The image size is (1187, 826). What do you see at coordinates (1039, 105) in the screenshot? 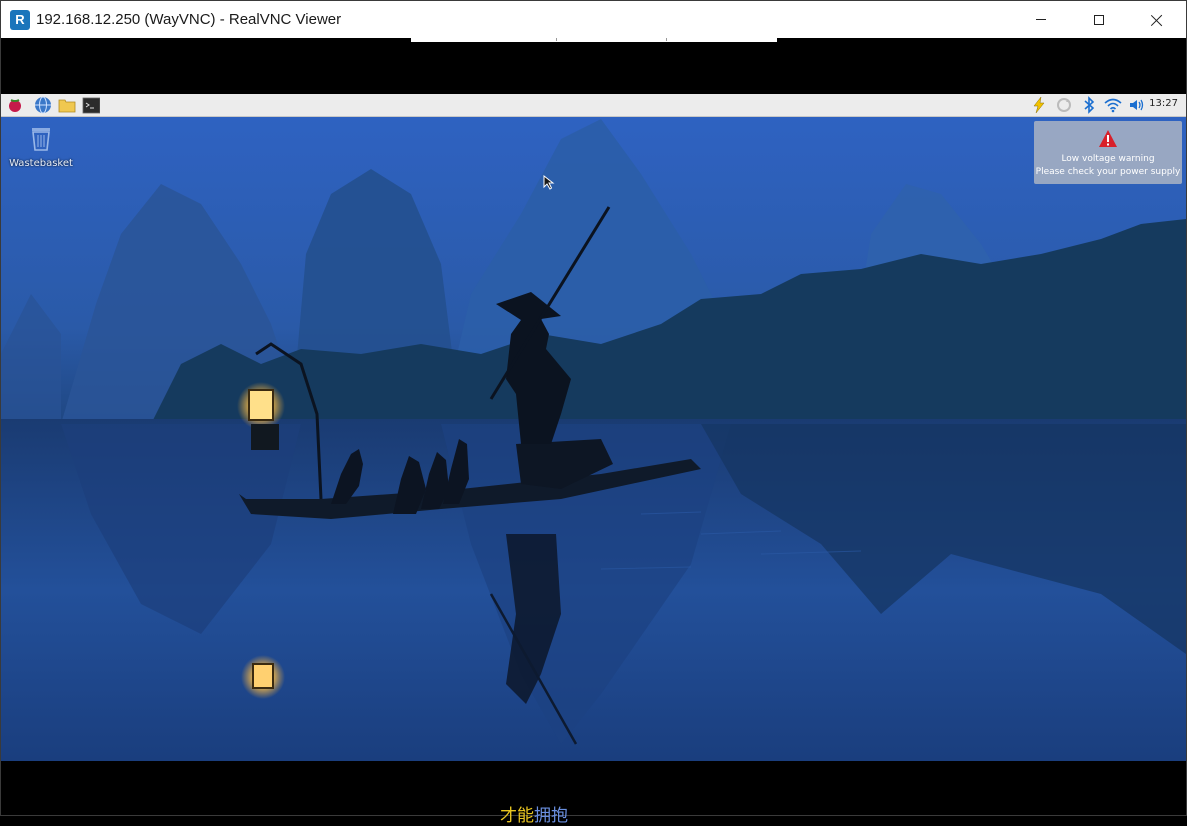
I see `lightning-icon` at bounding box center [1039, 105].